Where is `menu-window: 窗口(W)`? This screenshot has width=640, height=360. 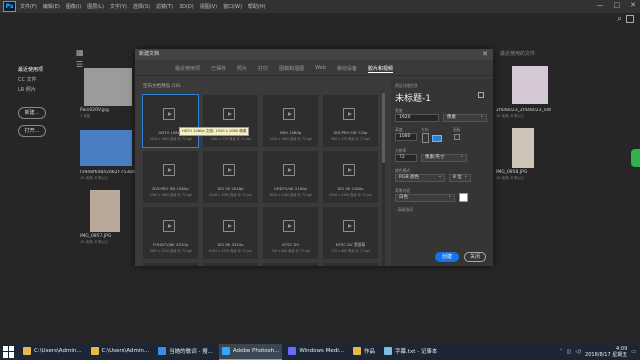
menu-window: 窗口(W) is located at coordinates (232, 6).